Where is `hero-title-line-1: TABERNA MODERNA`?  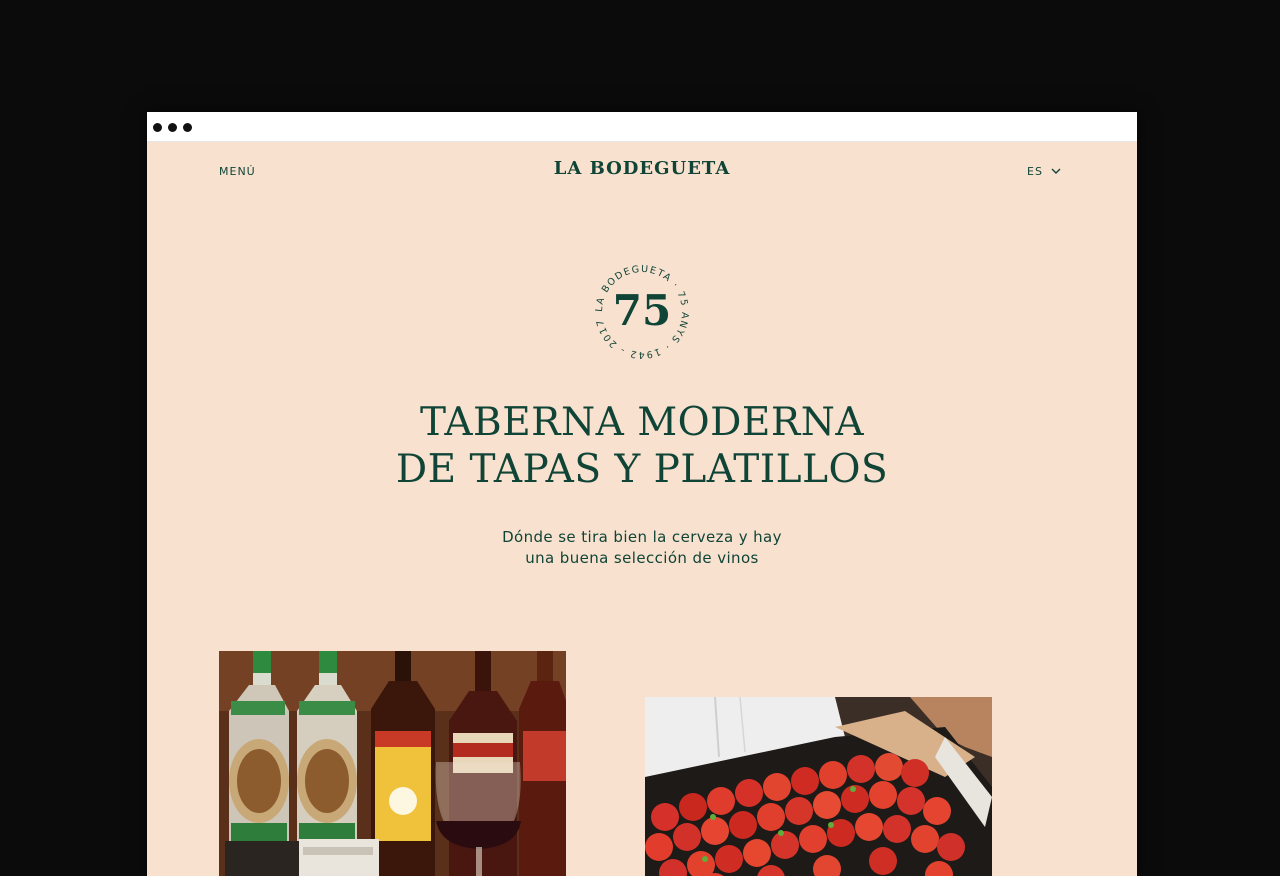 hero-title-line-1: TABERNA MODERNA is located at coordinates (642, 422).